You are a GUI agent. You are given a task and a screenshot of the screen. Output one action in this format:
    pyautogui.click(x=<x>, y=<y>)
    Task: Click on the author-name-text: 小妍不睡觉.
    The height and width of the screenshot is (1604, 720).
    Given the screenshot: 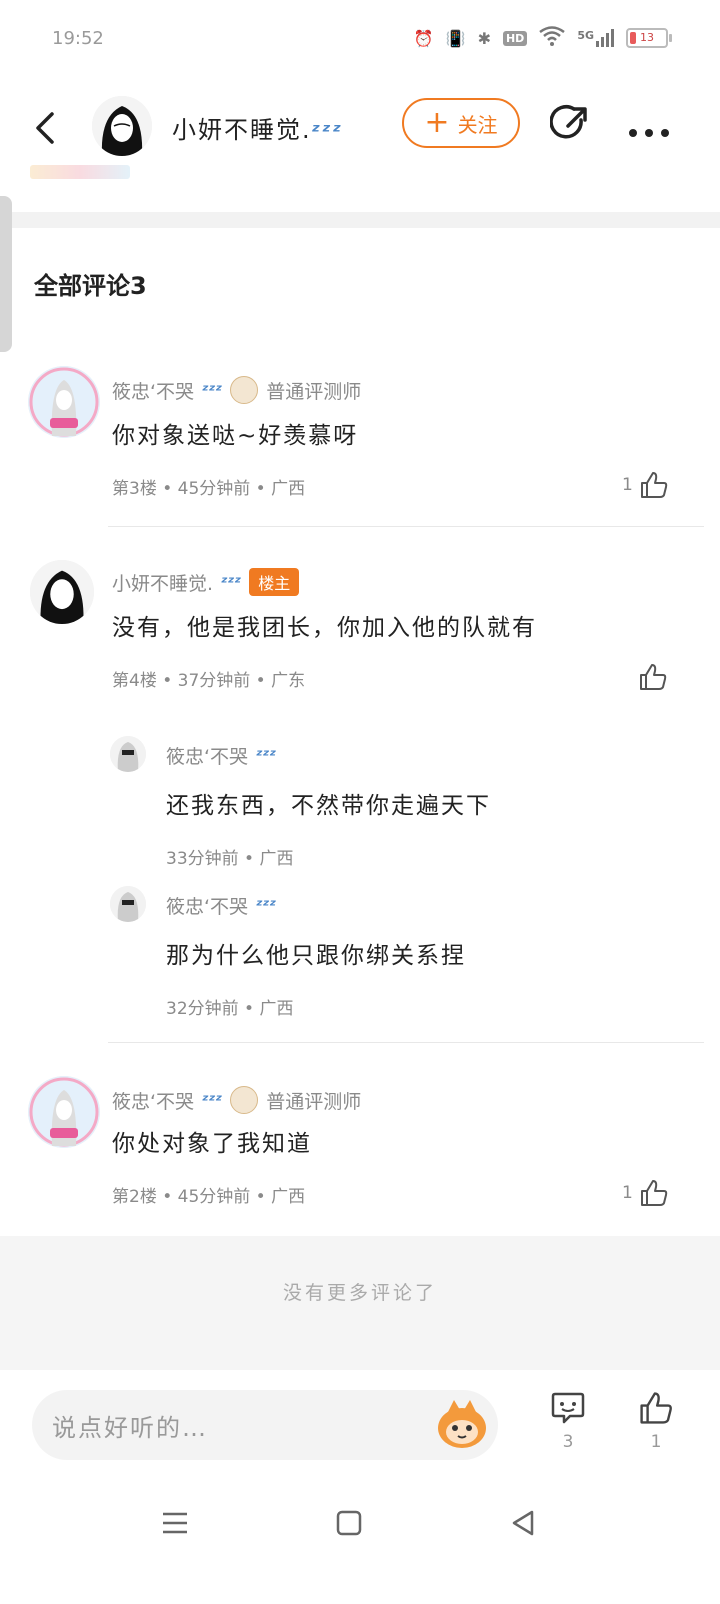 What is the action you would take?
    pyautogui.click(x=242, y=130)
    